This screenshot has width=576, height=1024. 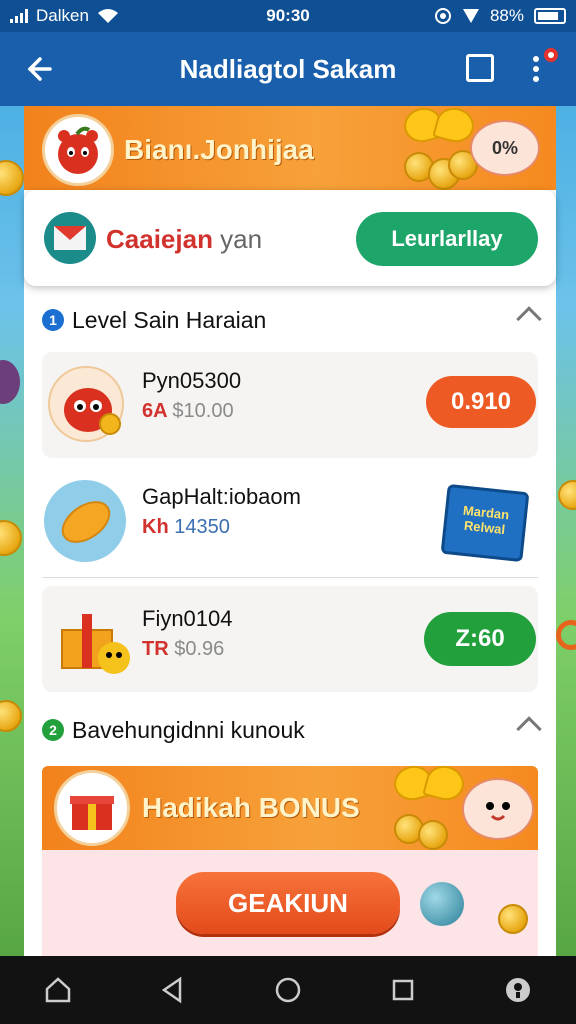 I want to click on notification-dot-icon, so click(x=551, y=55).